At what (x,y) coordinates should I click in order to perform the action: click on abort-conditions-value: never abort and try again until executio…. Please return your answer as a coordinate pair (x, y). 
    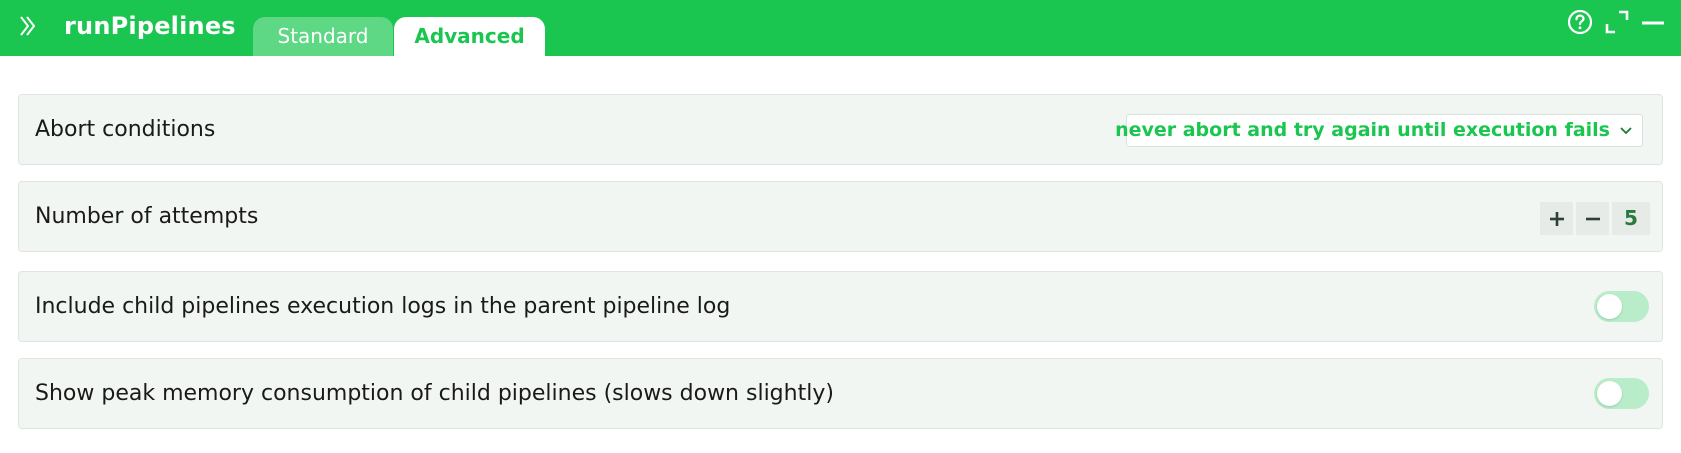
    Looking at the image, I should click on (1362, 130).